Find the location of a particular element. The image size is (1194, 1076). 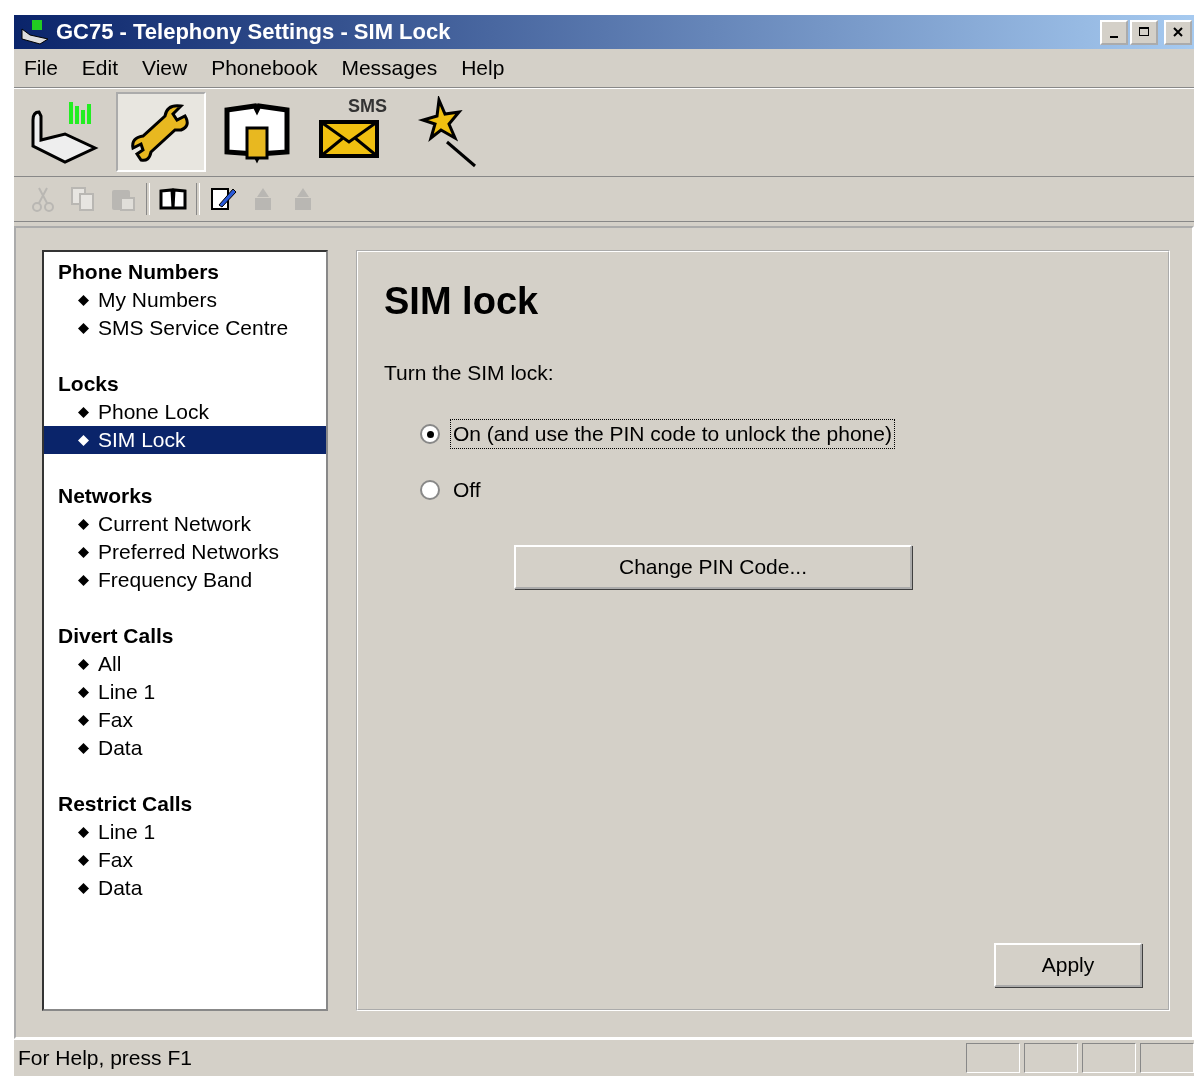

minimize-button is located at coordinates (1114, 32).